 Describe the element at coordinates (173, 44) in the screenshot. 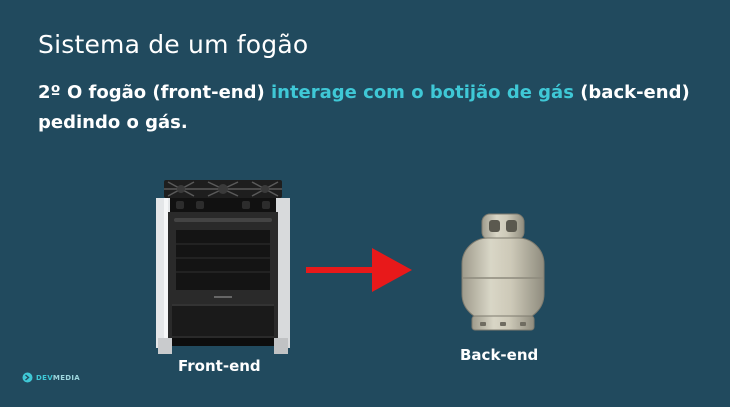

I see `slide-title: Sistema de um fogão` at that location.